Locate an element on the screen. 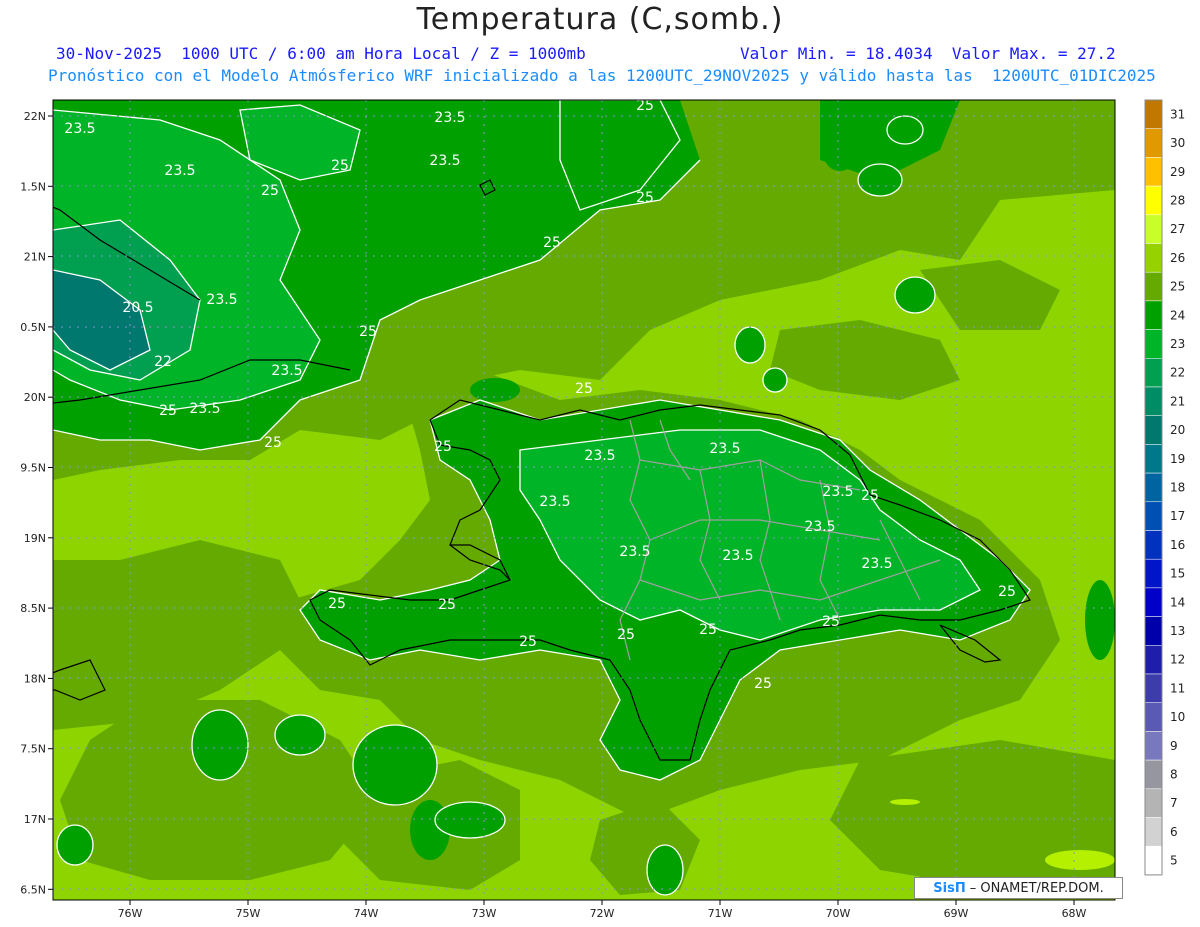 The image size is (1200, 927). colorbar-label: 6 is located at coordinates (1174, 832).